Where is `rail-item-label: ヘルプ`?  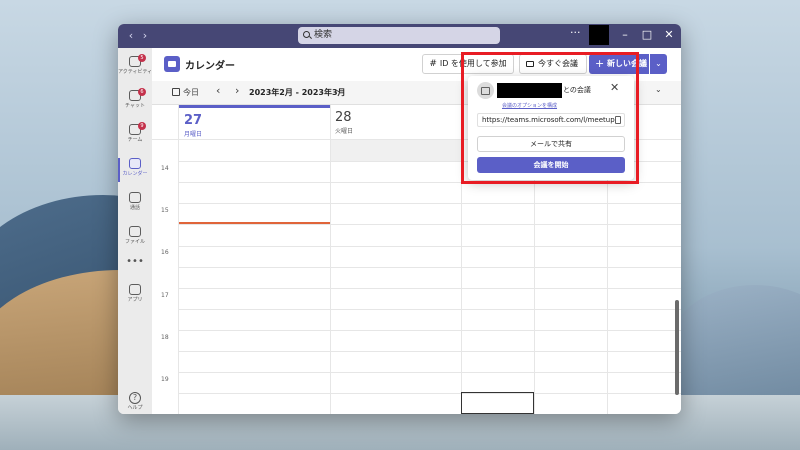 rail-item-label: ヘルプ is located at coordinates (135, 408).